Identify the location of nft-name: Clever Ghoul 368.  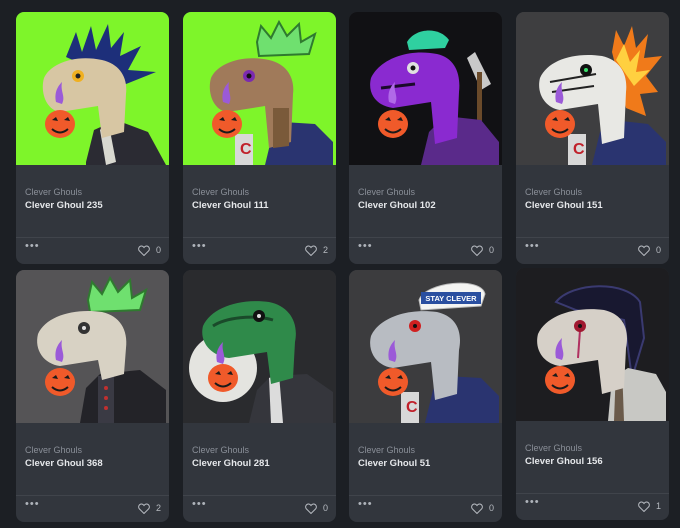
(64, 463).